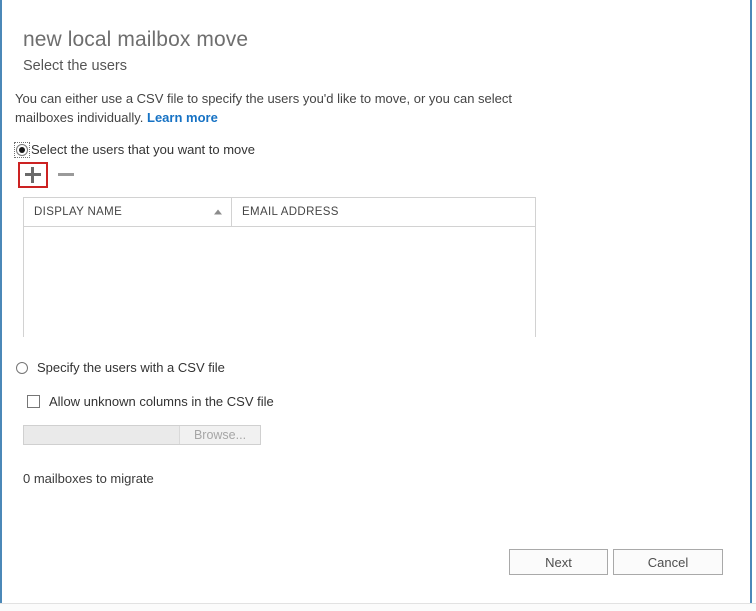 Image resolution: width=756 pixels, height=611 pixels. What do you see at coordinates (279, 282) in the screenshot?
I see `grid-body-empty` at bounding box center [279, 282].